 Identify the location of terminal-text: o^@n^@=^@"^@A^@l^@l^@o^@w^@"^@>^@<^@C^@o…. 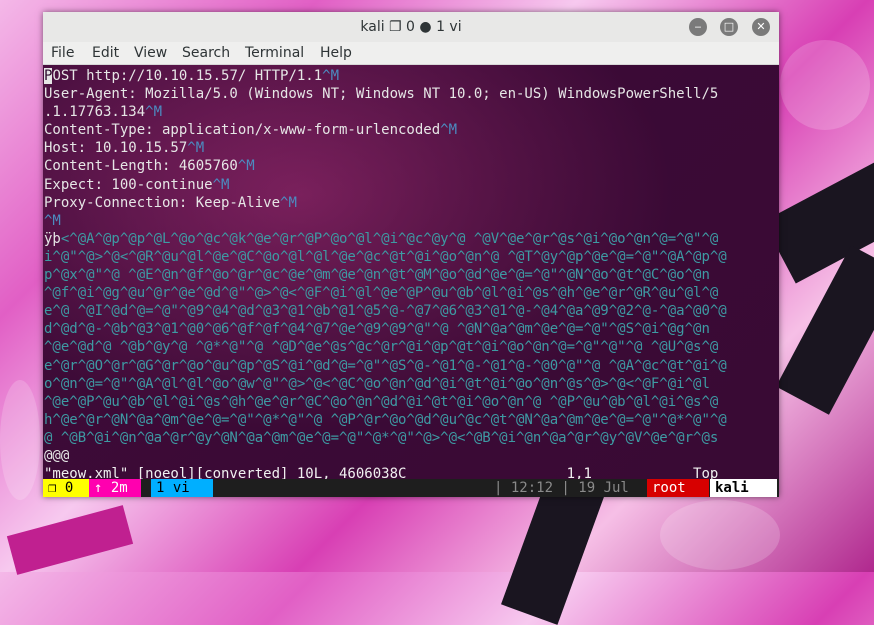
(377, 383).